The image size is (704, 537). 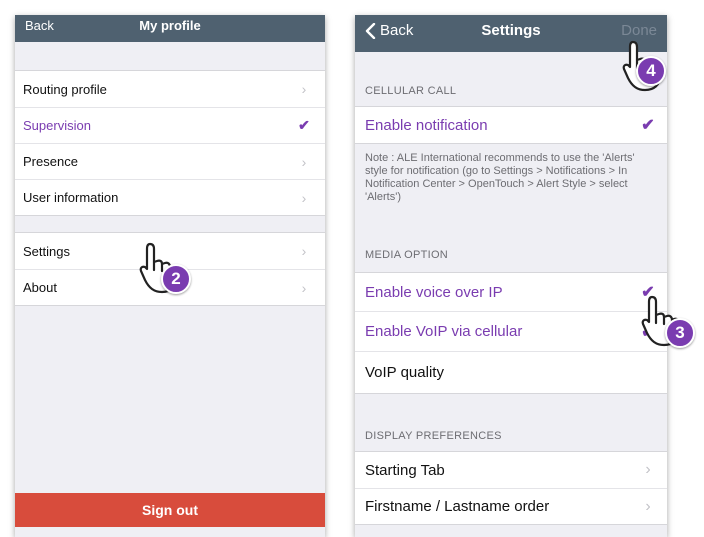 What do you see at coordinates (50, 161) in the screenshot?
I see `menu-item-label: Presence` at bounding box center [50, 161].